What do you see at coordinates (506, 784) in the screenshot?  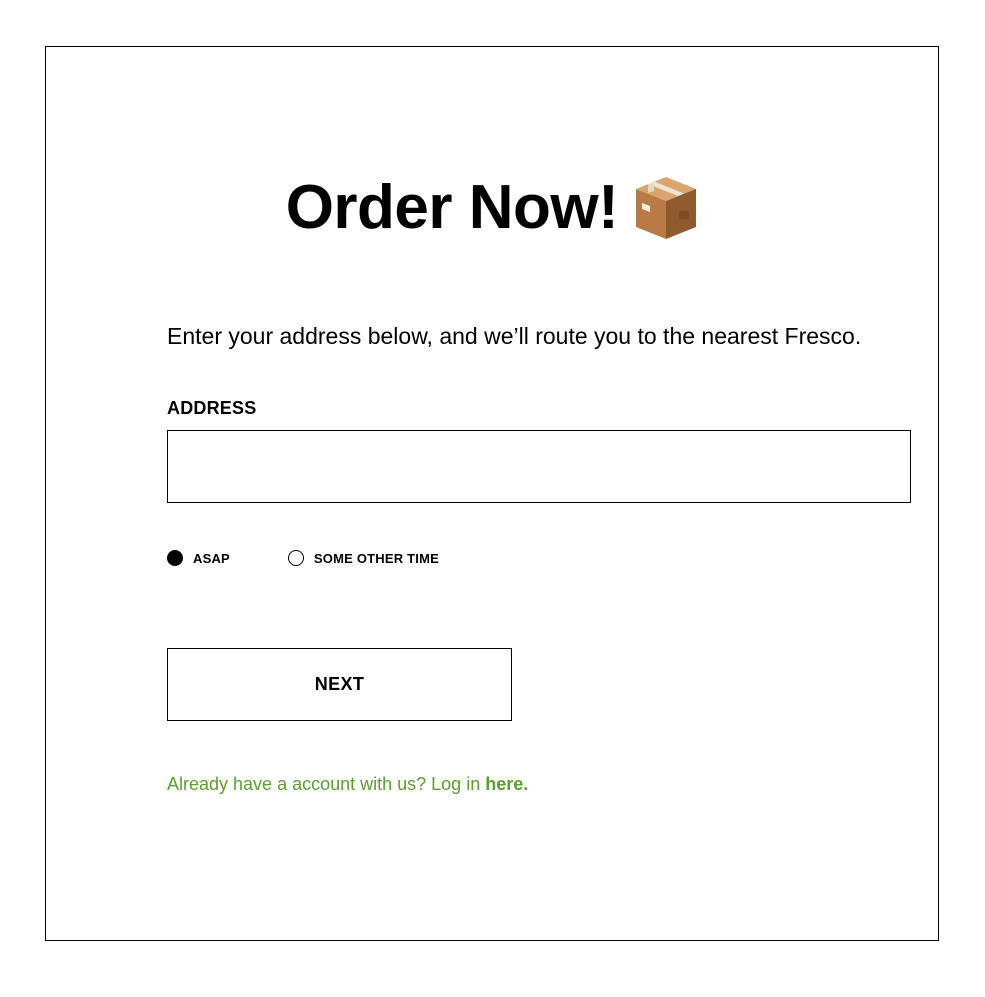 I see `login-link: here.` at bounding box center [506, 784].